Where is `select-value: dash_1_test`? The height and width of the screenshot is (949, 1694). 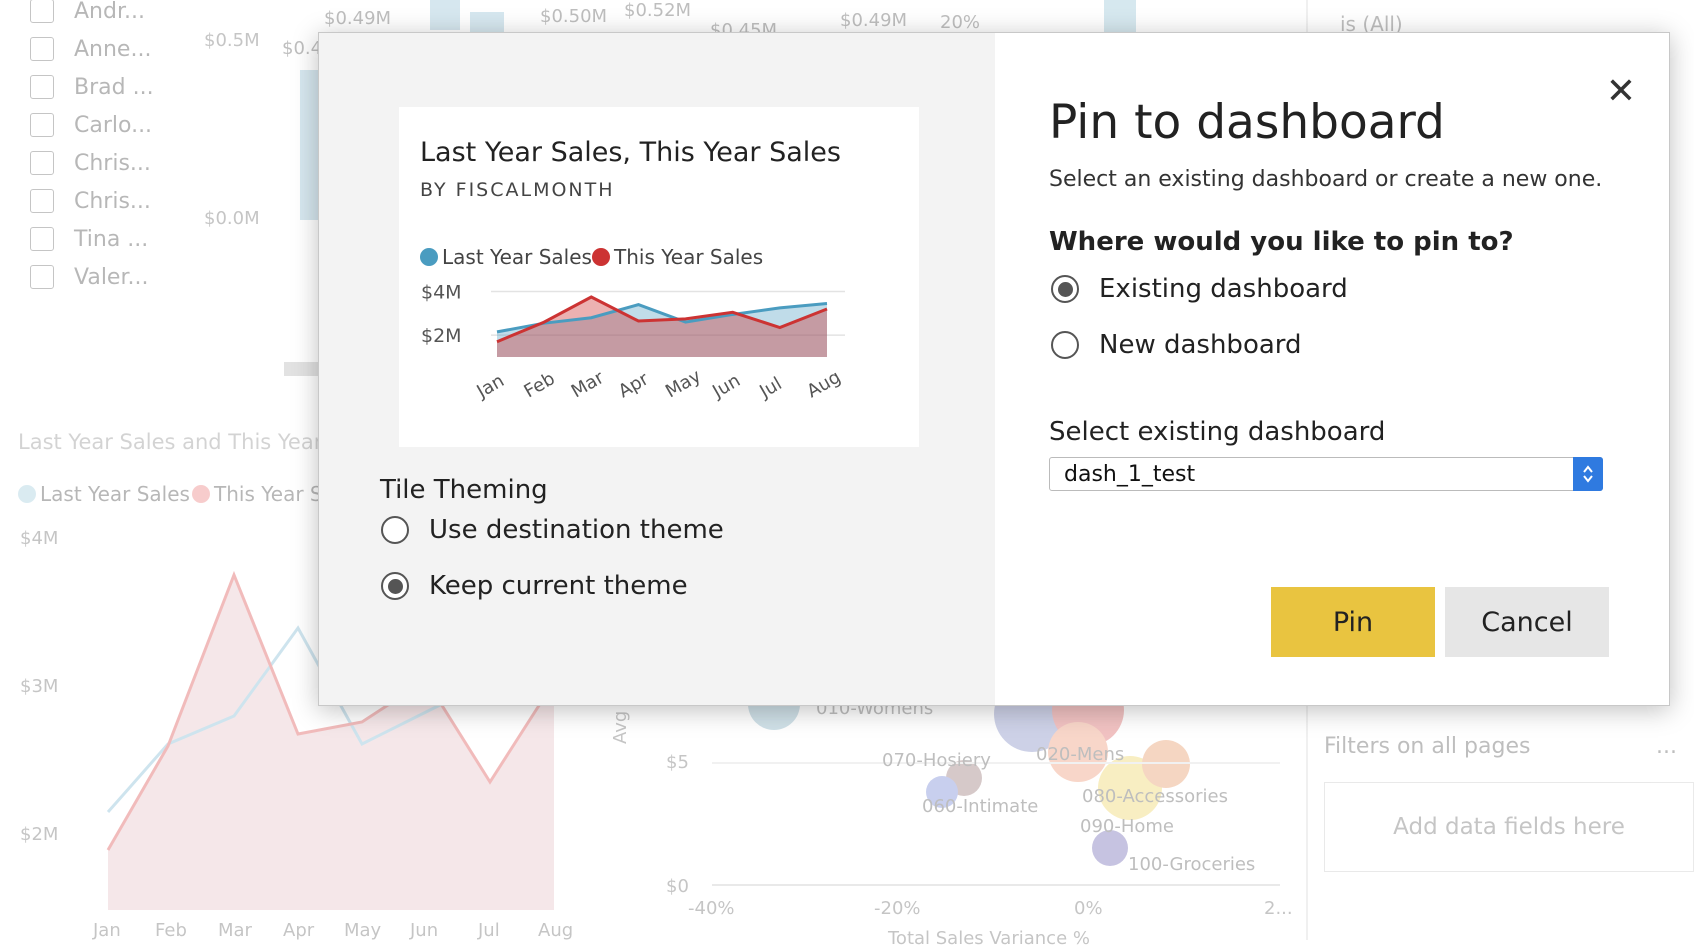 select-value: dash_1_test is located at coordinates (1130, 474).